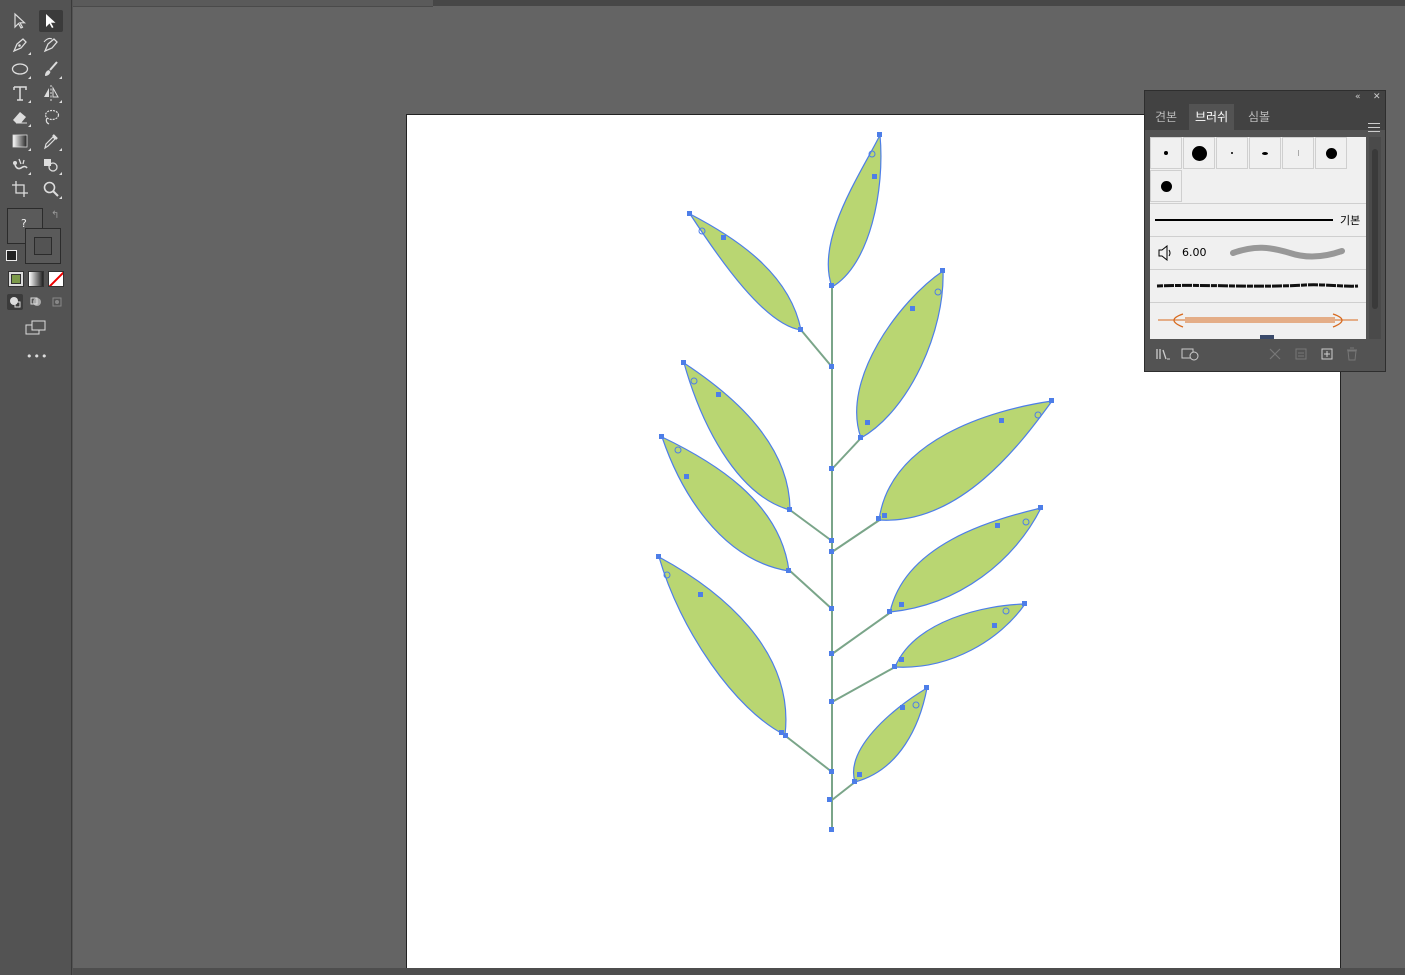 This screenshot has height=975, width=1405. Describe the element at coordinates (1258, 219) in the screenshot. I see `brush-basic: 기본` at that location.